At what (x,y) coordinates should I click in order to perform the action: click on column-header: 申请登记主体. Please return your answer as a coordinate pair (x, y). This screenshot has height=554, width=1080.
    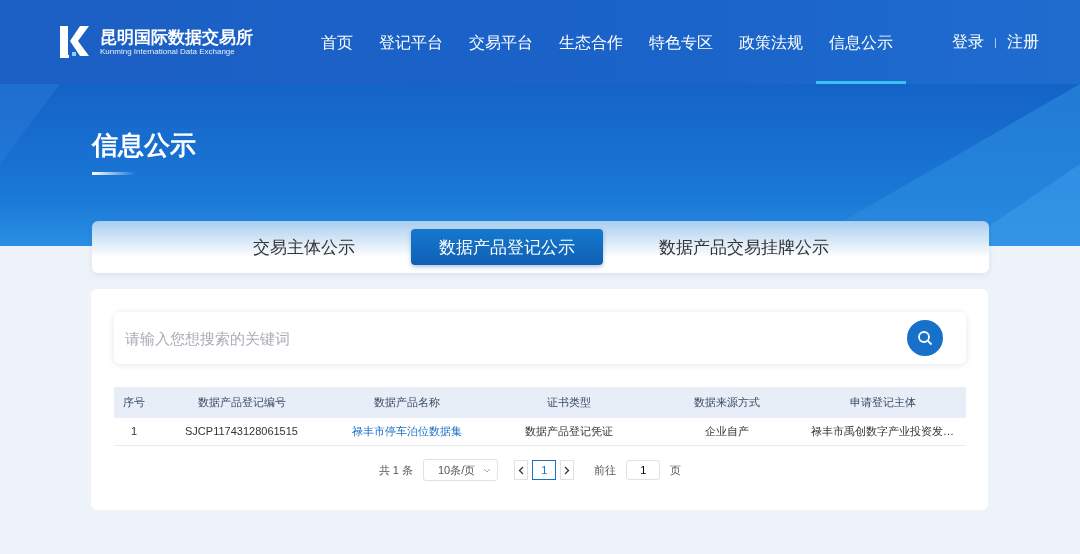
    Looking at the image, I should click on (882, 402).